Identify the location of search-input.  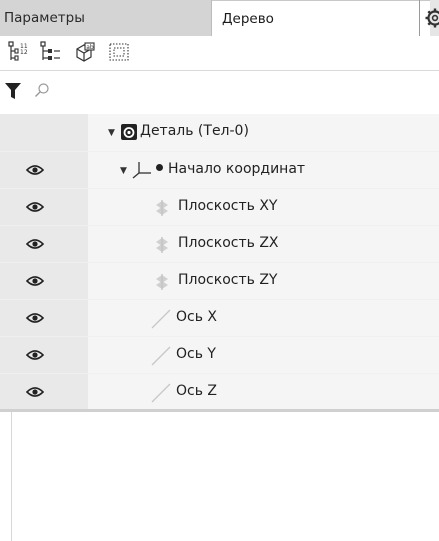
(243, 92).